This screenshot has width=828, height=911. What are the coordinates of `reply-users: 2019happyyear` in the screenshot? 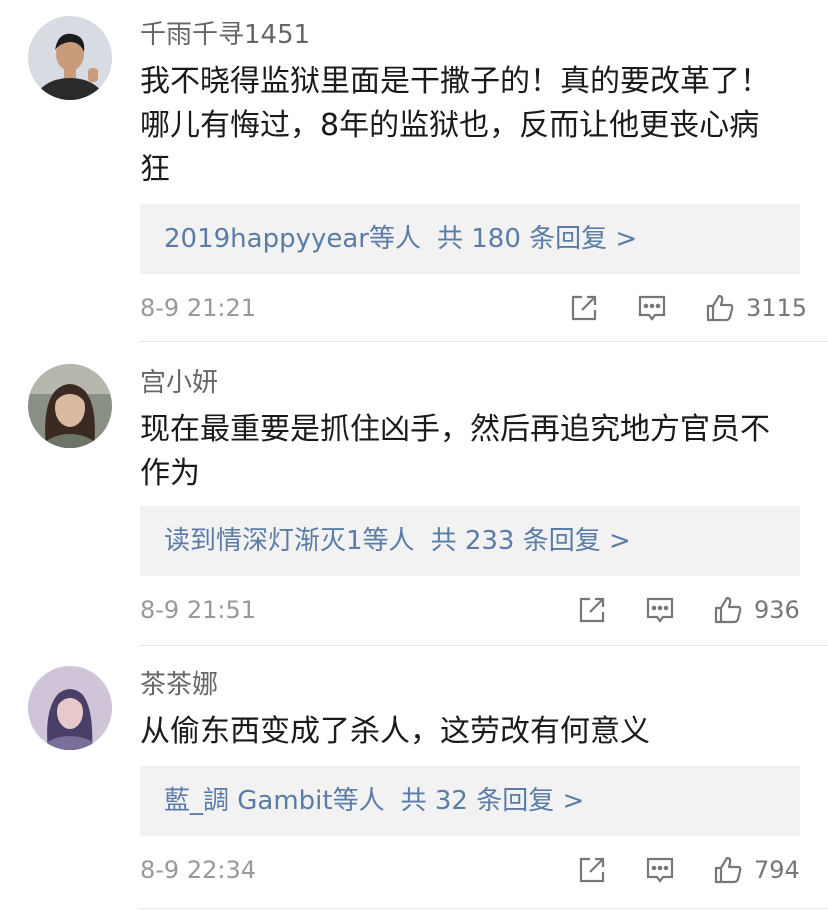 It's located at (266, 239).